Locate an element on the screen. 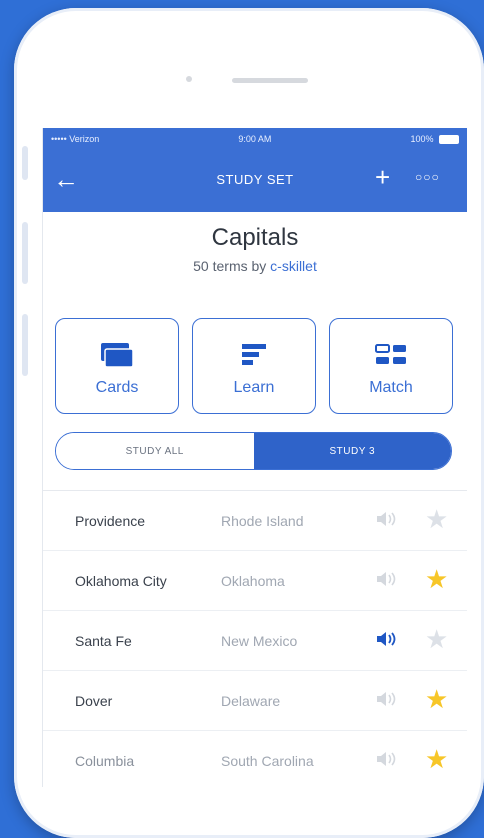 This screenshot has width=484, height=838. match-icon is located at coordinates (391, 354).